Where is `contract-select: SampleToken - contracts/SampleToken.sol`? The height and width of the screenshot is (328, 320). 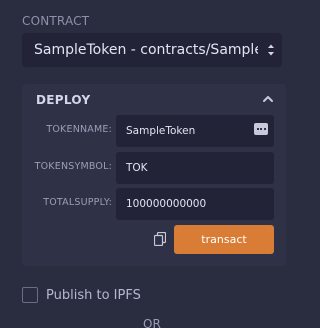
contract-select: SampleToken - contracts/SampleToken.sol is located at coordinates (152, 50).